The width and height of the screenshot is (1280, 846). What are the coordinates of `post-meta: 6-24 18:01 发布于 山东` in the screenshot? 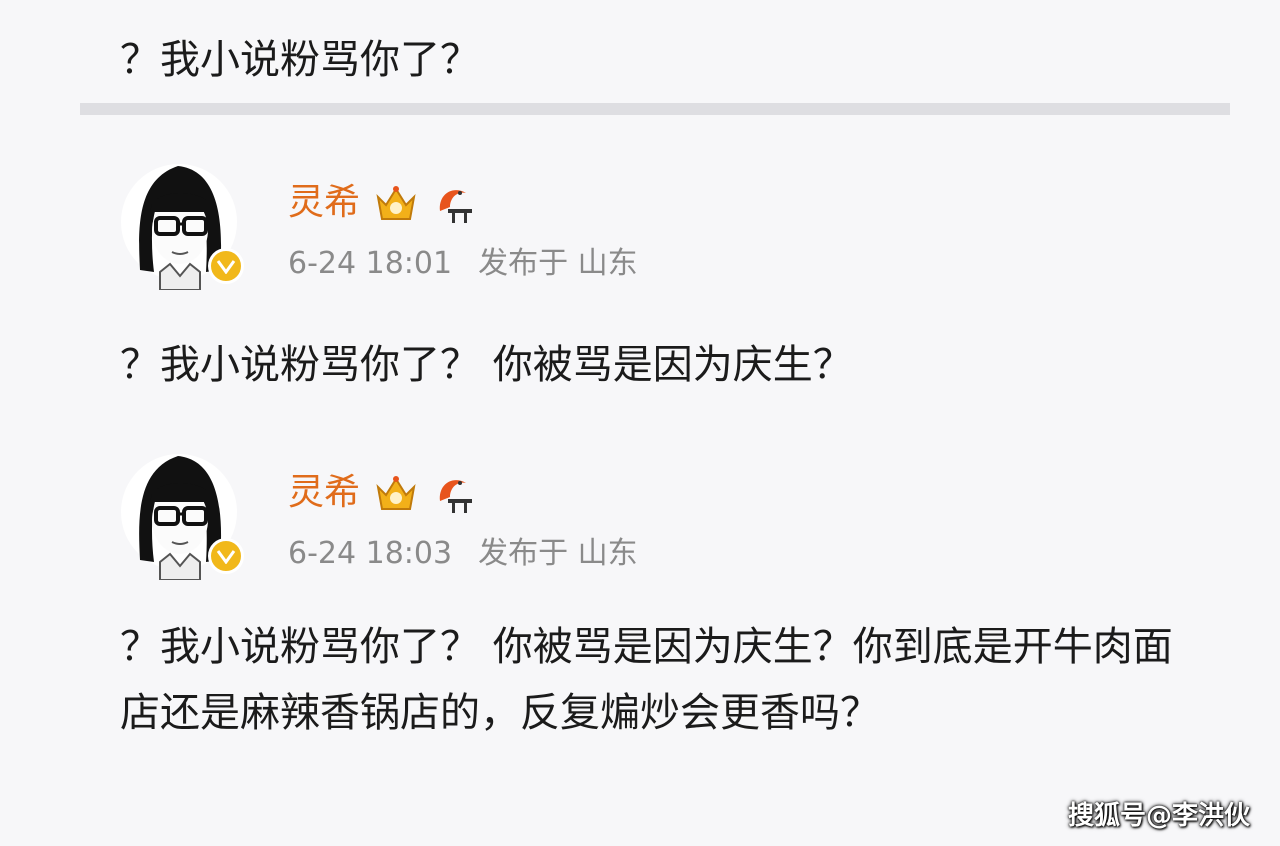 It's located at (463, 264).